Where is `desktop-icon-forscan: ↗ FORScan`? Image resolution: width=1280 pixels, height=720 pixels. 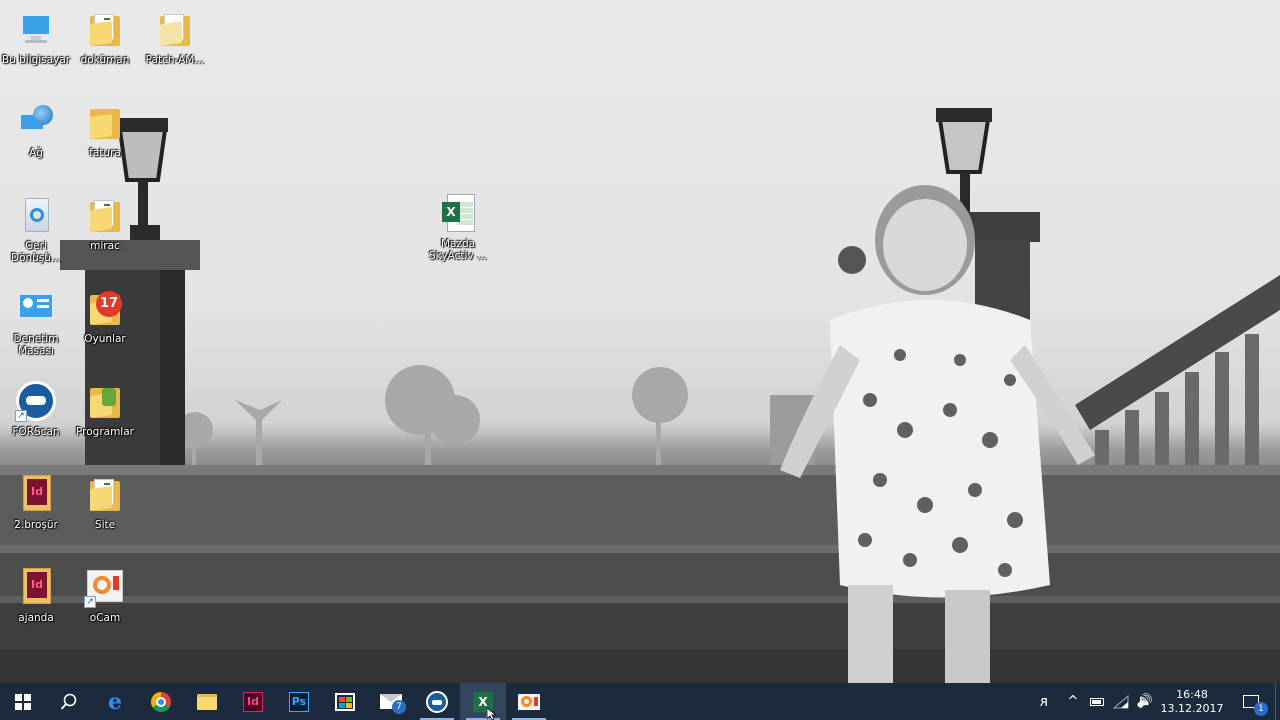 desktop-icon-forscan: ↗ FORScan is located at coordinates (36, 409).